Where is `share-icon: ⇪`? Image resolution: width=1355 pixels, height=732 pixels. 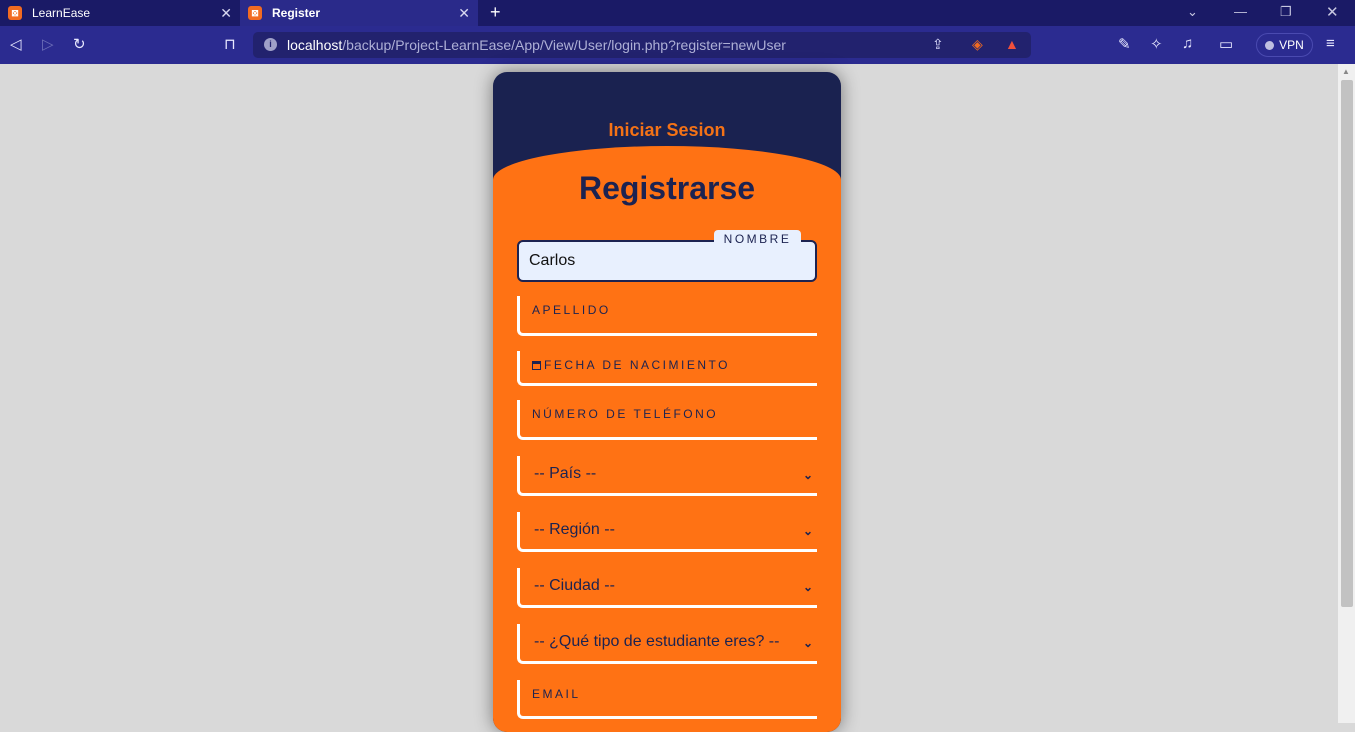 share-icon: ⇪ is located at coordinates (938, 44).